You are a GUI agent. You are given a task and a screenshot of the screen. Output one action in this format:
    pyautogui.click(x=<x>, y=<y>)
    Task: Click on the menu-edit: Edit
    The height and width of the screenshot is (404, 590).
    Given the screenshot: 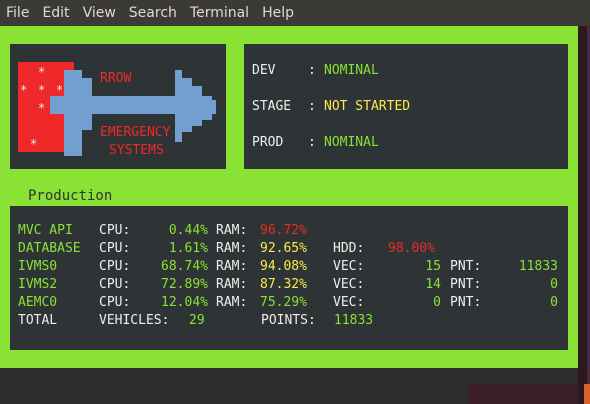 What is the action you would take?
    pyautogui.click(x=55, y=13)
    